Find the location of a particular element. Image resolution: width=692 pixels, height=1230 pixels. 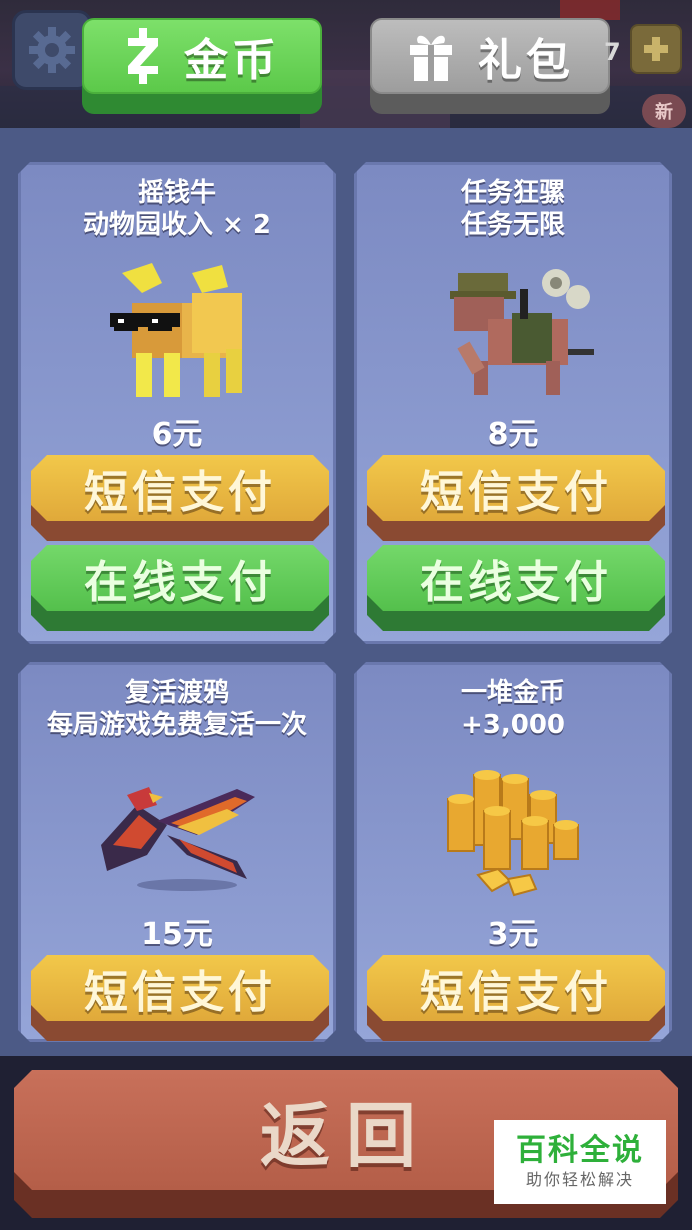

watermark-subtitle: 助你轻松解决 is located at coordinates (579, 1179).